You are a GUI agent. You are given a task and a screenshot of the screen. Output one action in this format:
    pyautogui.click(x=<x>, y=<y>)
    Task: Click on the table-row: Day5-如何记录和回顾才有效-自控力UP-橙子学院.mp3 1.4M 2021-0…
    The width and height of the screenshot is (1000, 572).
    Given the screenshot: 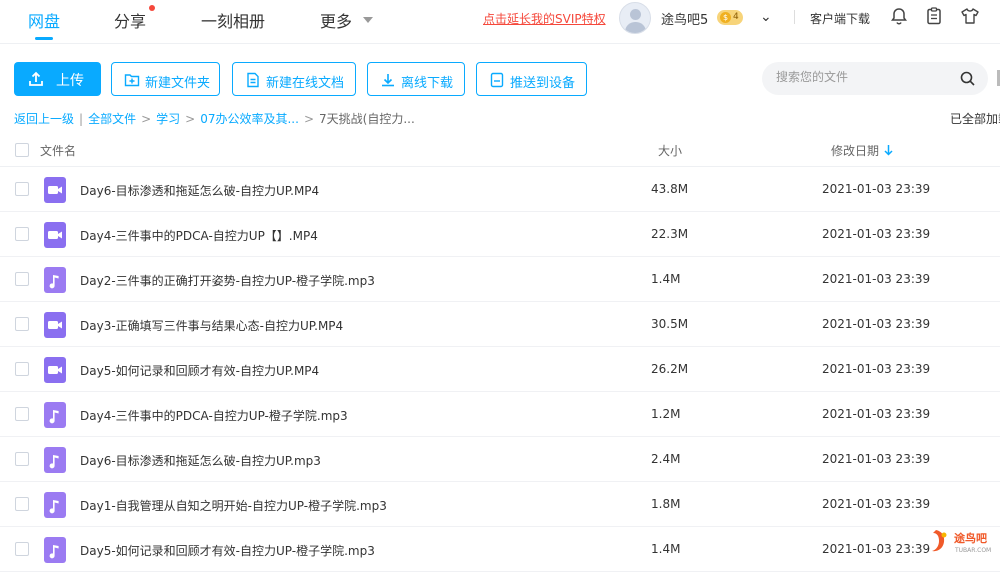 What is the action you would take?
    pyautogui.click(x=500, y=549)
    